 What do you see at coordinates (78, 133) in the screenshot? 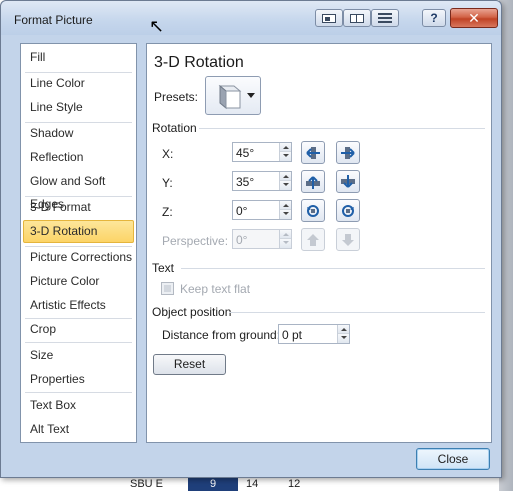
I see `nav-item-shadow: Shadow` at bounding box center [78, 133].